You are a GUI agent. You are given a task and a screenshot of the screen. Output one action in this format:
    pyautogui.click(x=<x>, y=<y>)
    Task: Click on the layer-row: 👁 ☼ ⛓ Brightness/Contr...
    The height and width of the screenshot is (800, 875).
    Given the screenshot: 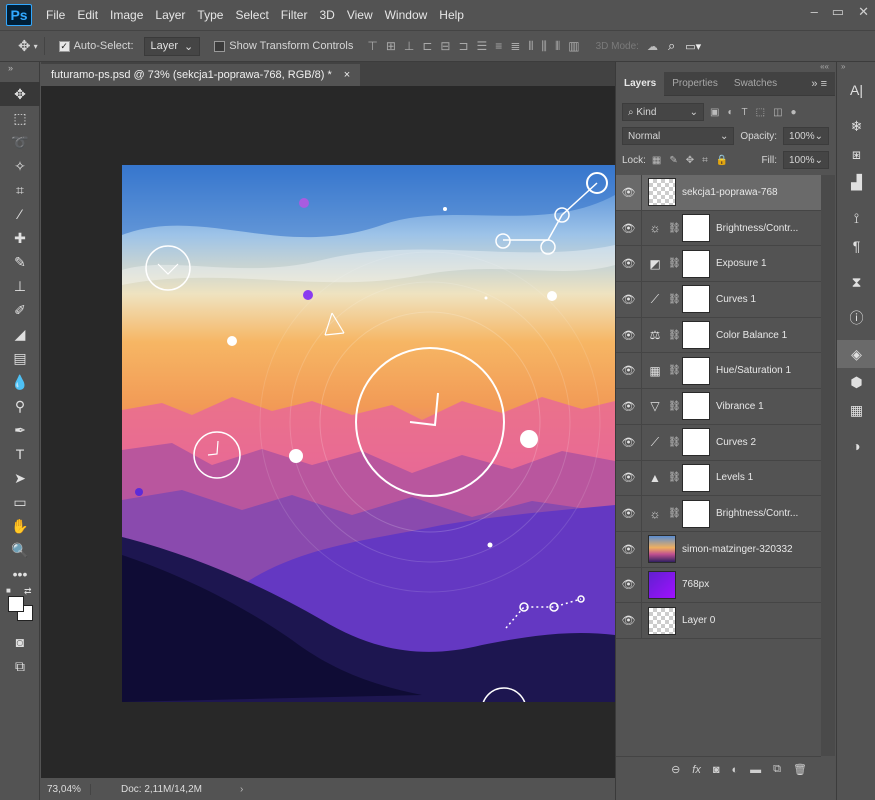 What is the action you would take?
    pyautogui.click(x=718, y=514)
    